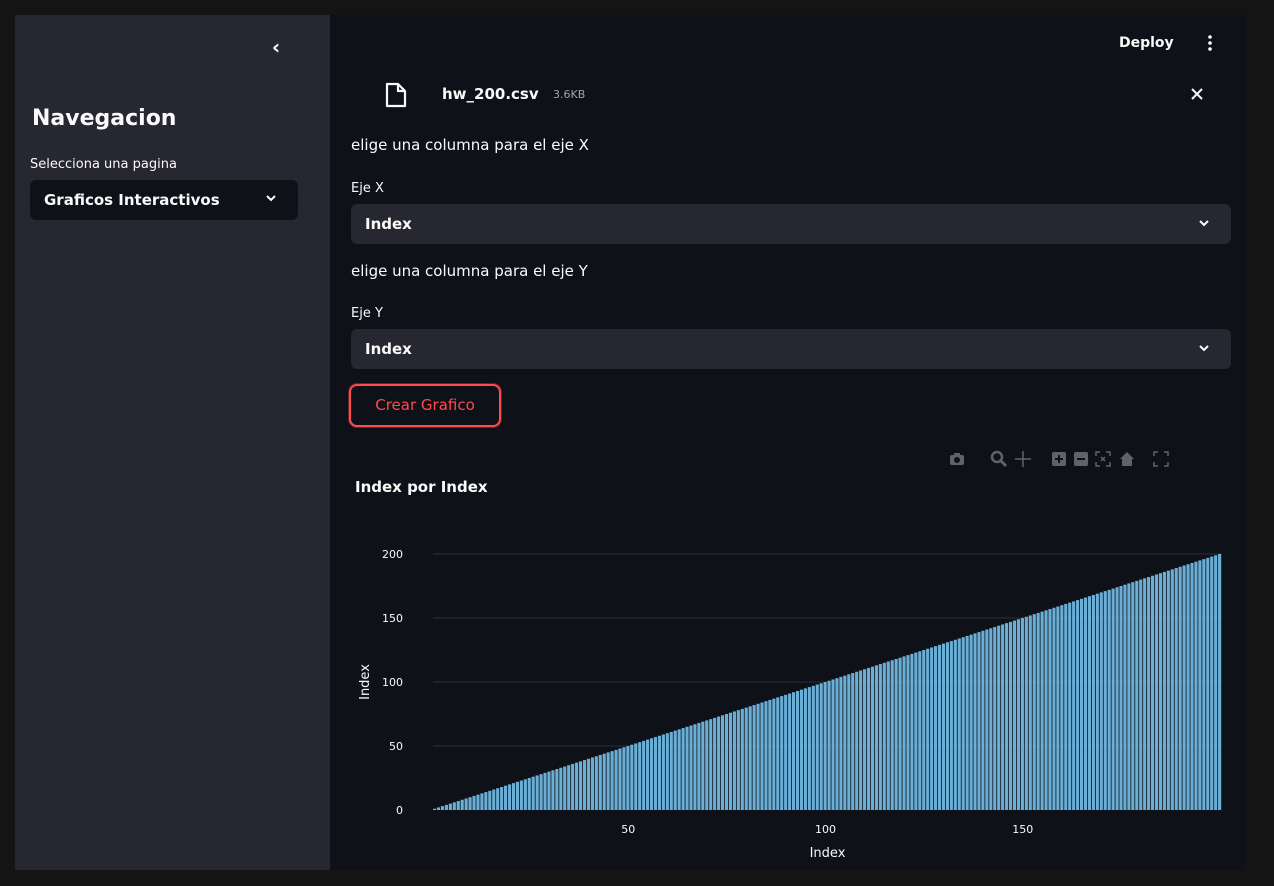  I want to click on file-name: hw_200.csv, so click(490, 94).